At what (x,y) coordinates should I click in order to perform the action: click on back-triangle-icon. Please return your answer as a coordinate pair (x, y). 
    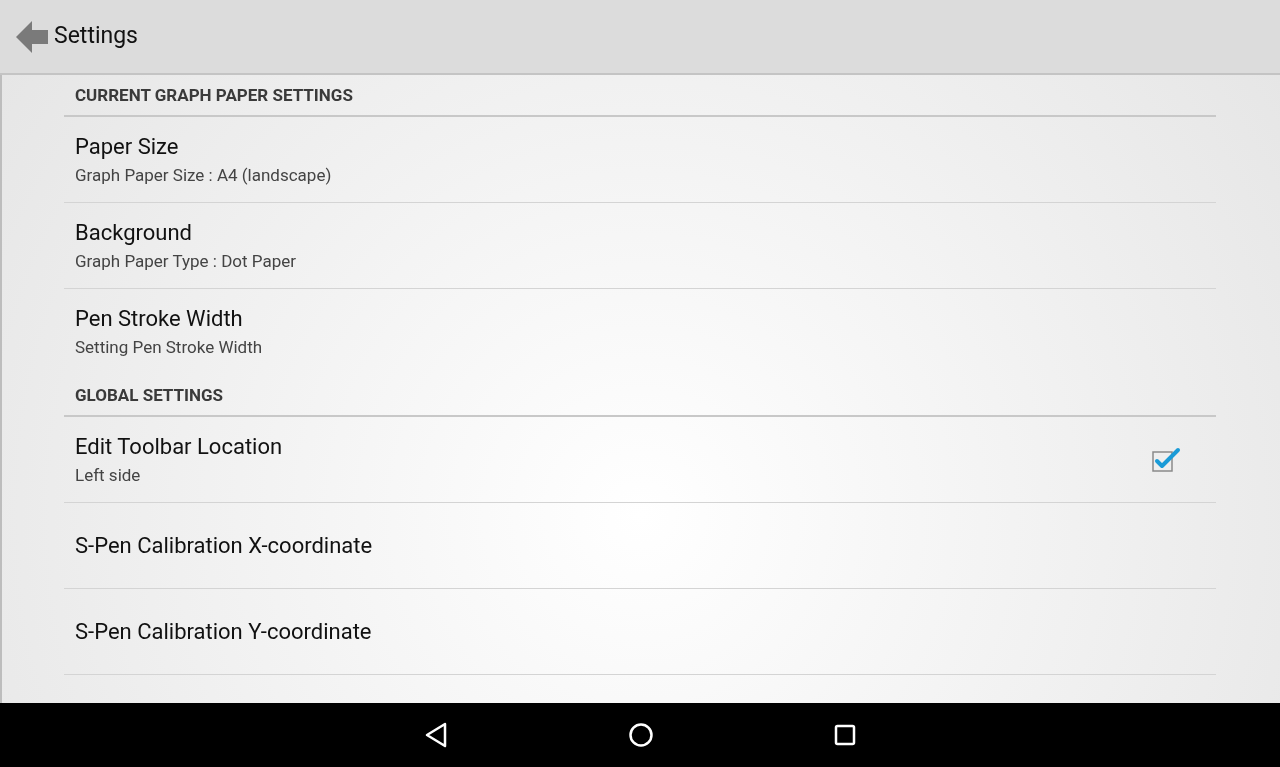
    Looking at the image, I should click on (436, 735).